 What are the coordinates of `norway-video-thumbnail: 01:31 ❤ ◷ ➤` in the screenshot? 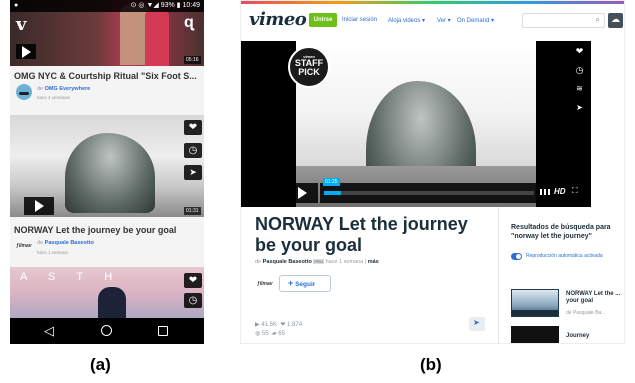 It's located at (107, 166).